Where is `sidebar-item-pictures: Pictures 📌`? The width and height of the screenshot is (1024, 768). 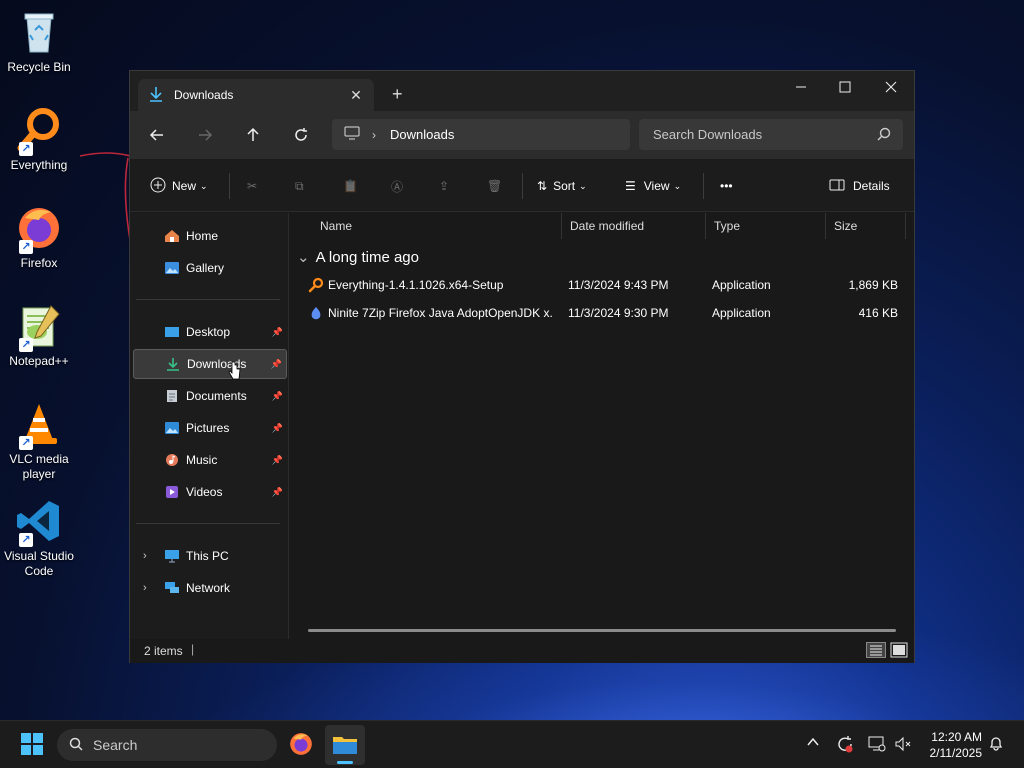
sidebar-item-pictures: Pictures 📌 is located at coordinates (210, 428).